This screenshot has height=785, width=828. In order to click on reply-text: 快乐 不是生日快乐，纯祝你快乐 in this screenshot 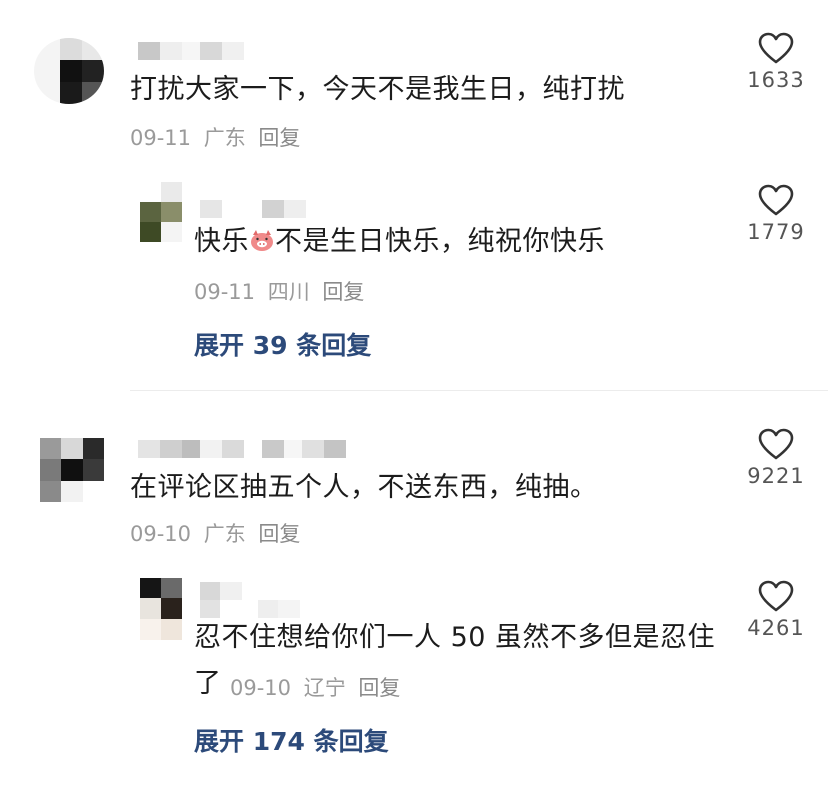, I will do `click(399, 242)`.